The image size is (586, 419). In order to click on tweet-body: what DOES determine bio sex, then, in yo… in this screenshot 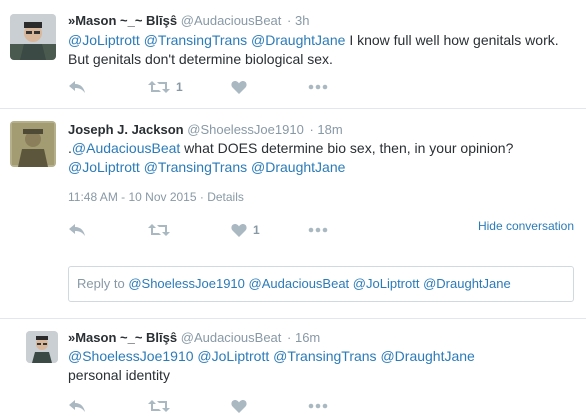, I will do `click(347, 148)`.